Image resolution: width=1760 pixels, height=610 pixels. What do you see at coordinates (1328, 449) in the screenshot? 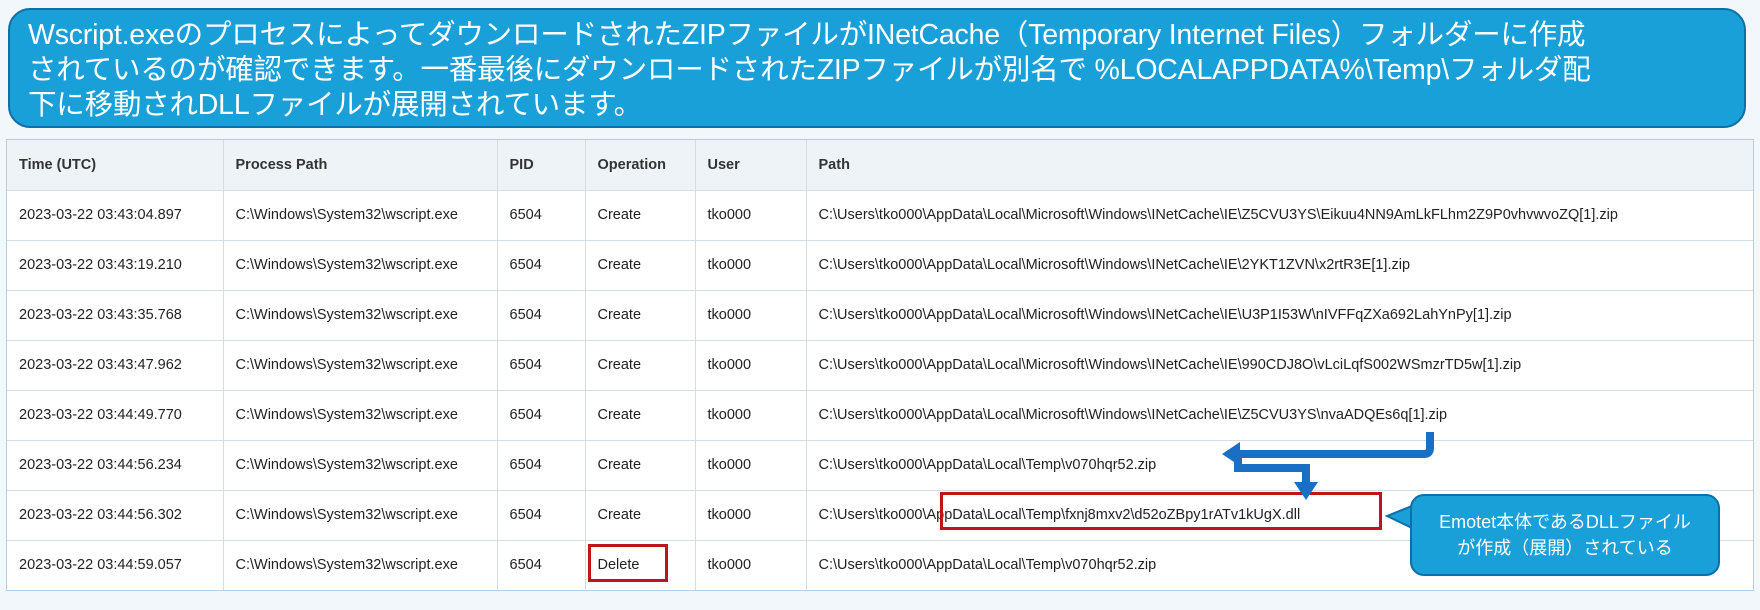
I see `arrow-to-temp-zip-icon` at bounding box center [1328, 449].